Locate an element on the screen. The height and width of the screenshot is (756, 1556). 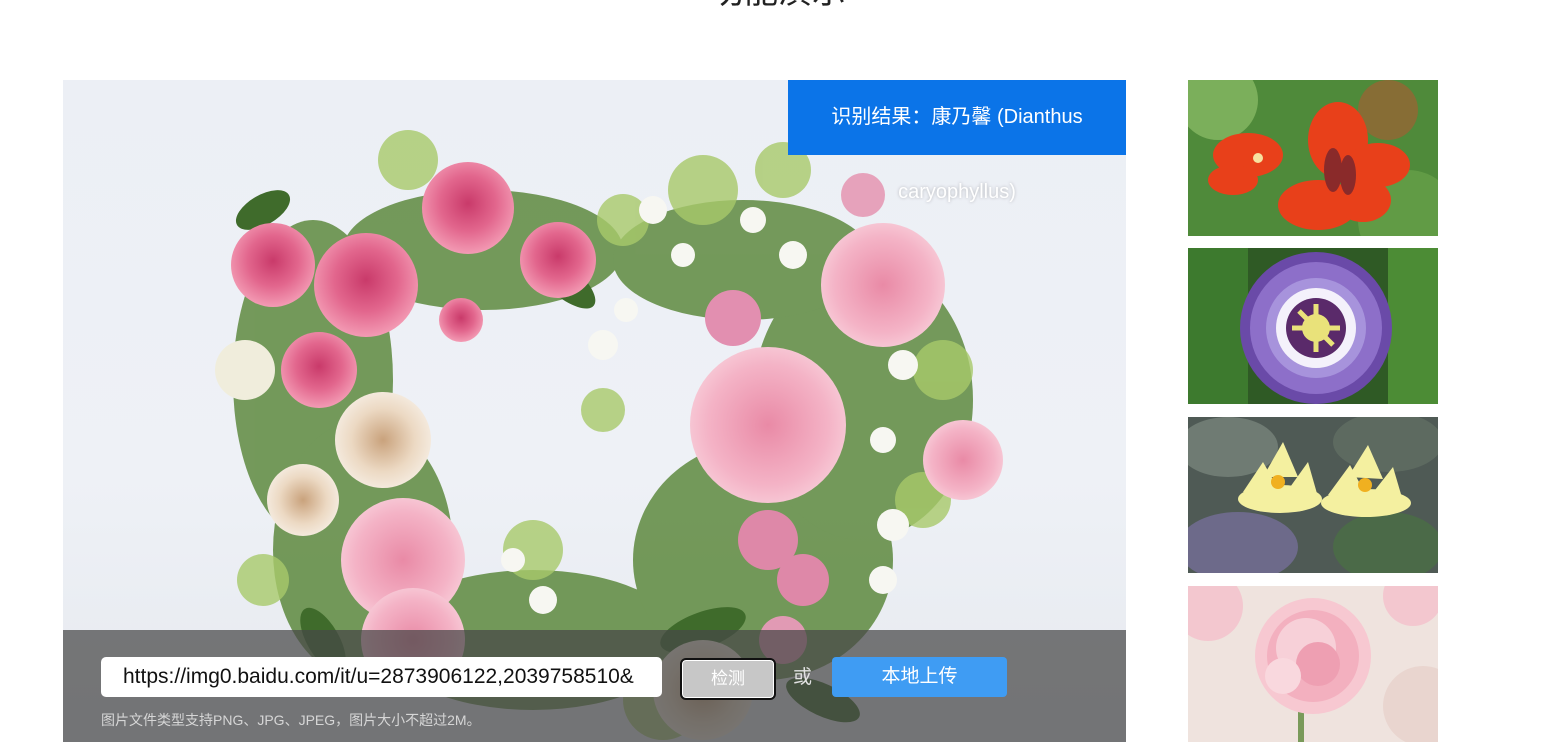
thumbnail-red-flower is located at coordinates (1313, 158).